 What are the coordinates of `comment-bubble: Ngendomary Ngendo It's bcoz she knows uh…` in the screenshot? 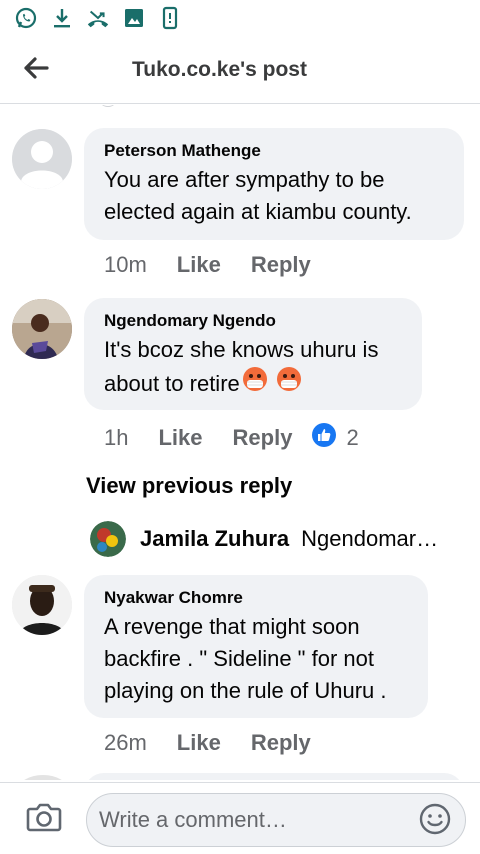 It's located at (253, 354).